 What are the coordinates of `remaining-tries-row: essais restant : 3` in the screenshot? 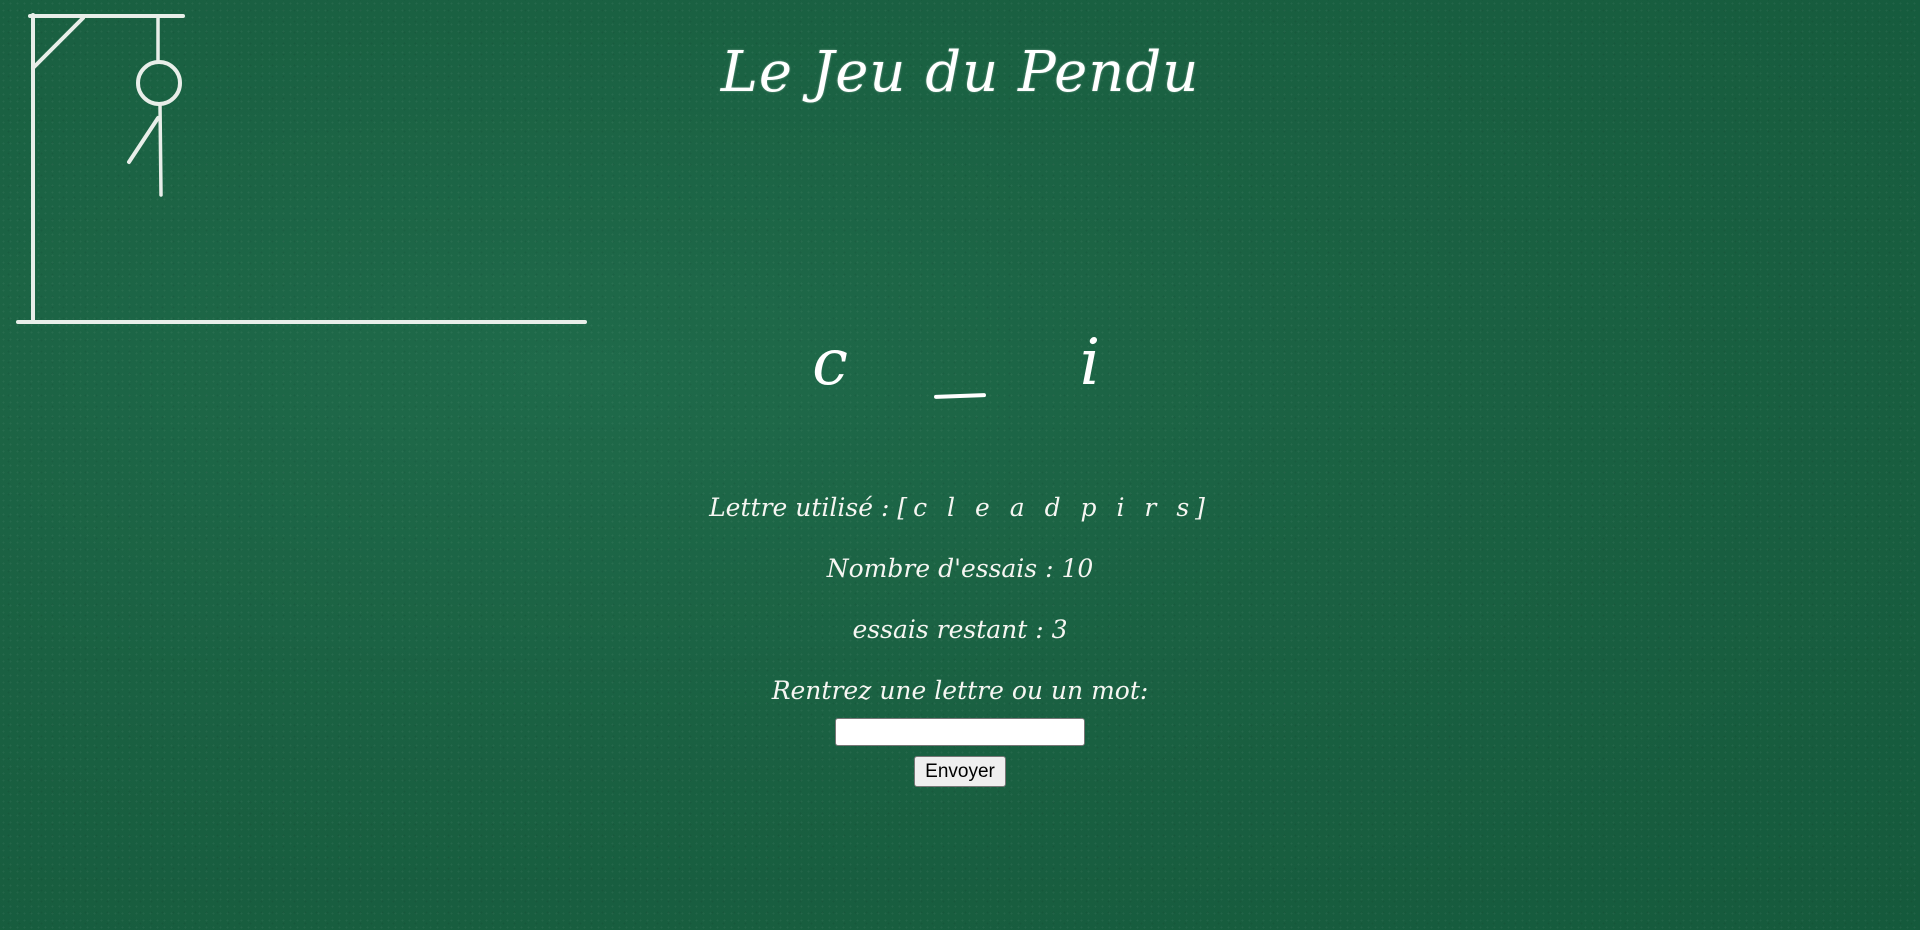 It's located at (960, 629).